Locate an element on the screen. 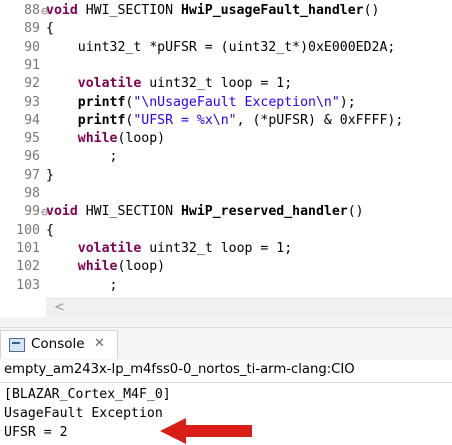  code-token: HwiP_reserved_handler is located at coordinates (264, 212).